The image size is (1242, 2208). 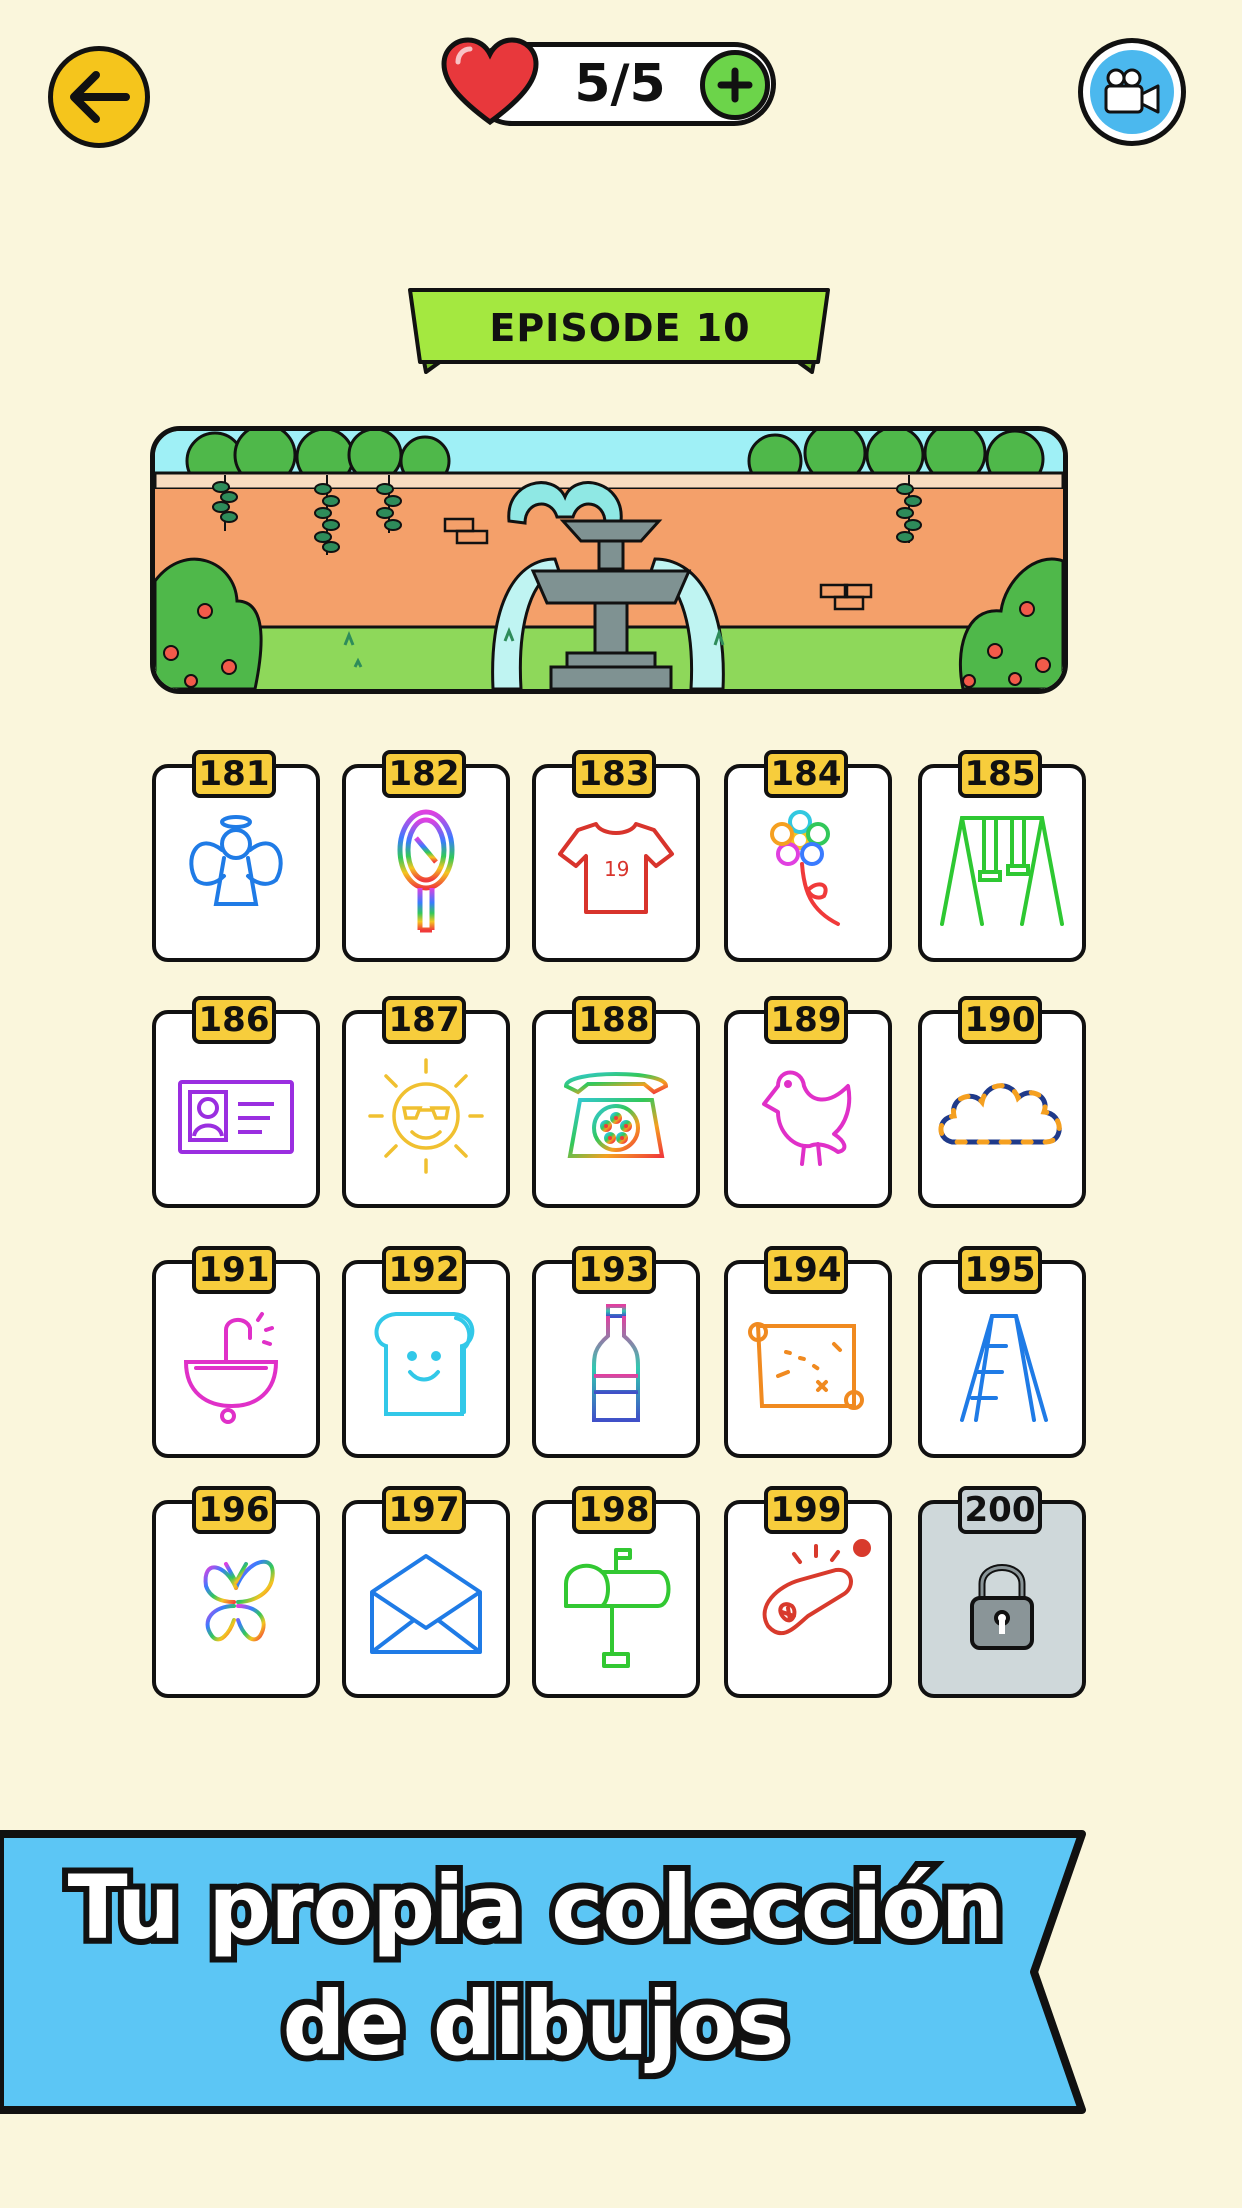 I want to click on sun-with-sunglasses-drawing, so click(x=426, y=1116).